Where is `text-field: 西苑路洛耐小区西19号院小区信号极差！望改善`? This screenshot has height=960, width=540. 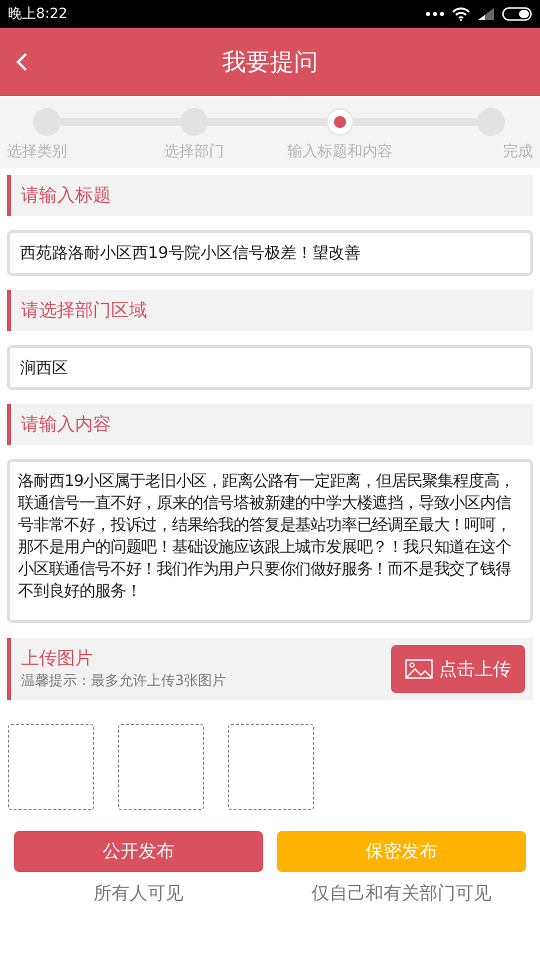
text-field: 西苑路洛耐小区西19号院小区信号极差！望改善 is located at coordinates (270, 253).